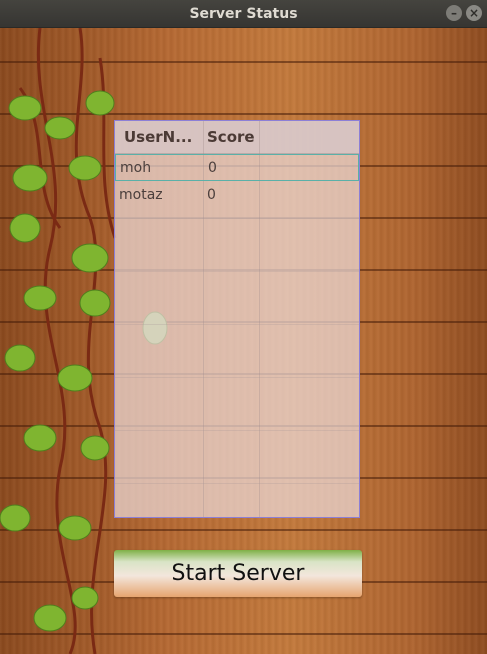 This screenshot has height=654, width=487. I want to click on title-bar: Server Status – ×, so click(243, 14).